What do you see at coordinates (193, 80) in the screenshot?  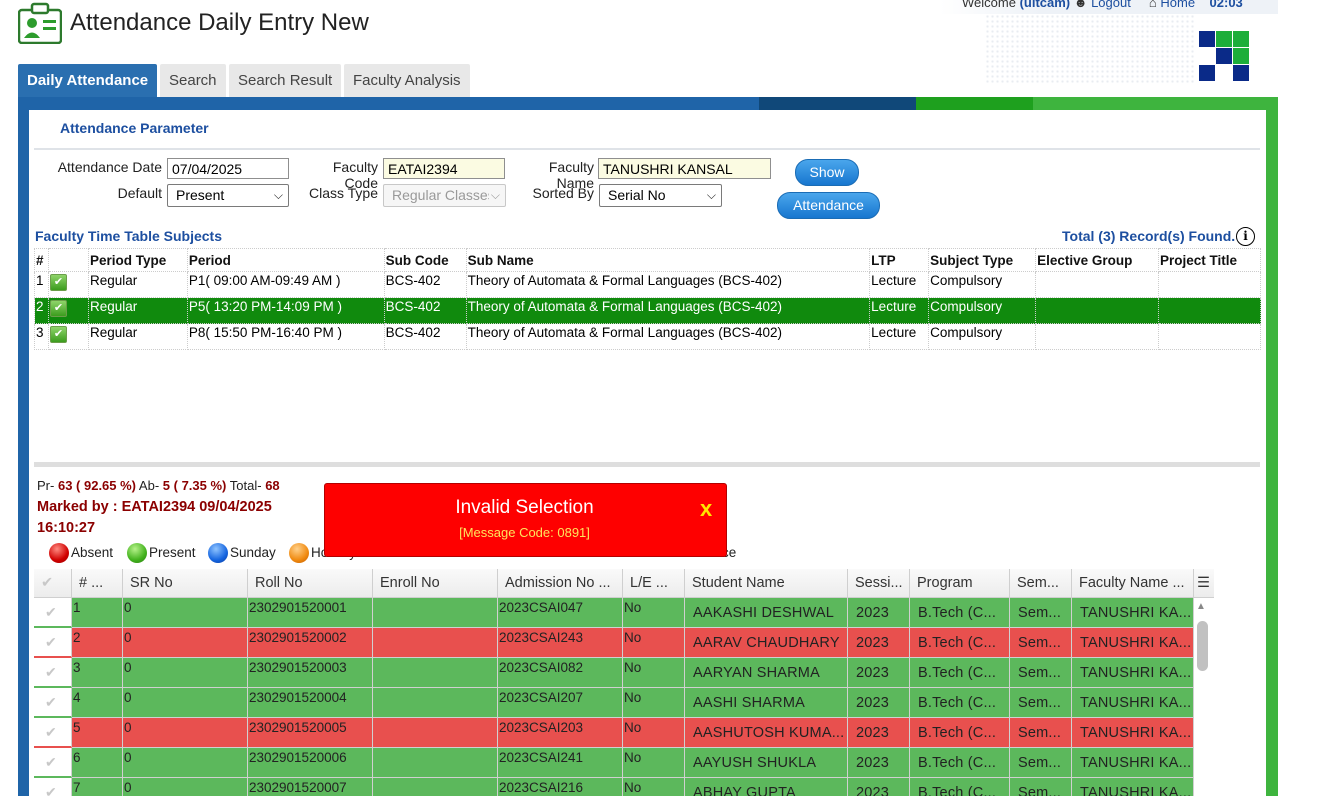 I see `tab-search: Search` at bounding box center [193, 80].